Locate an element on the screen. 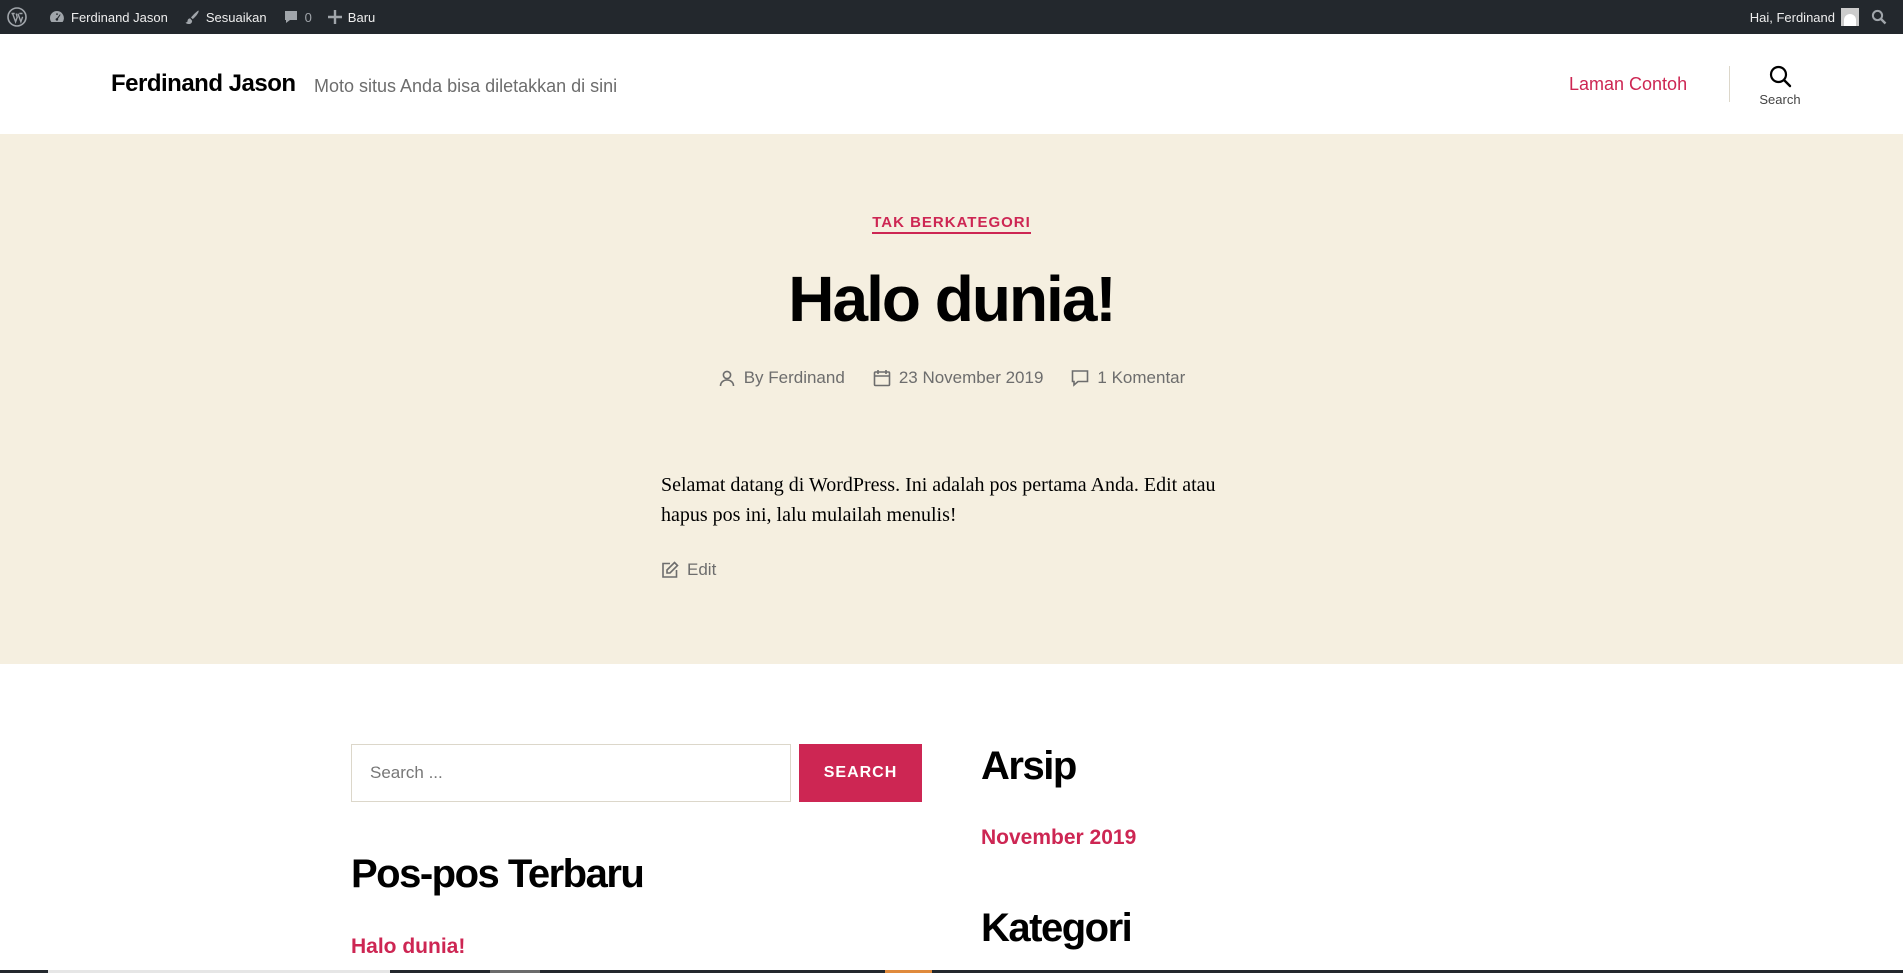 Image resolution: width=1903 pixels, height=973 pixels. post-comments: 1 Komentar is located at coordinates (1128, 378).